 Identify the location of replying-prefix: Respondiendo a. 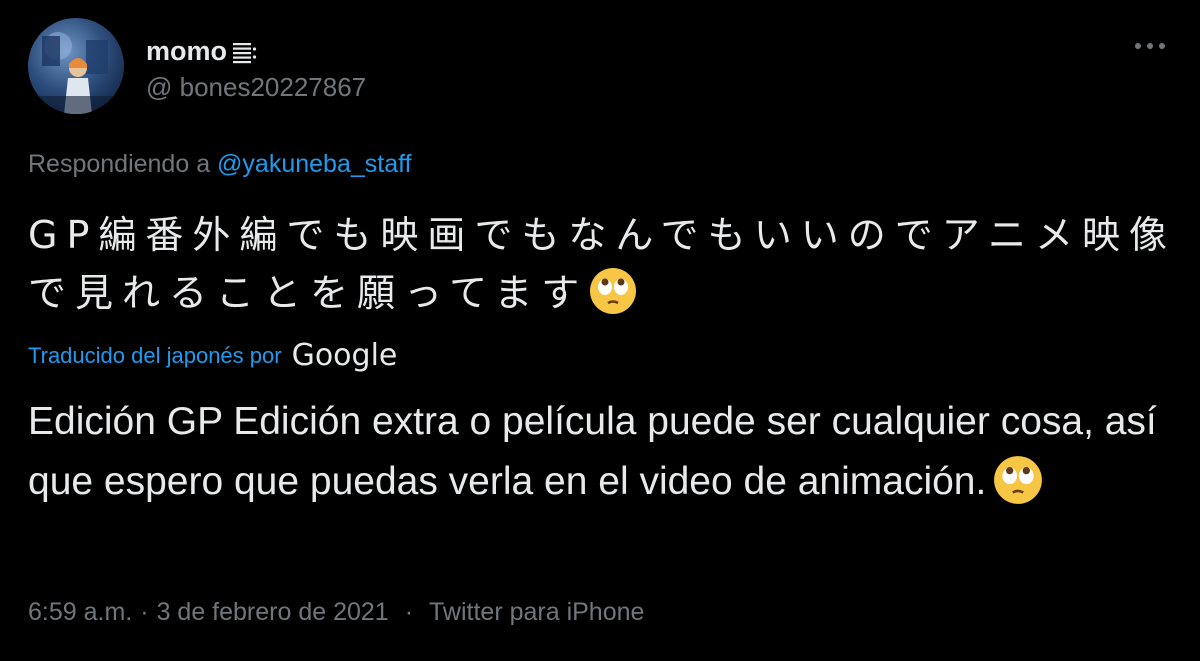
(123, 164).